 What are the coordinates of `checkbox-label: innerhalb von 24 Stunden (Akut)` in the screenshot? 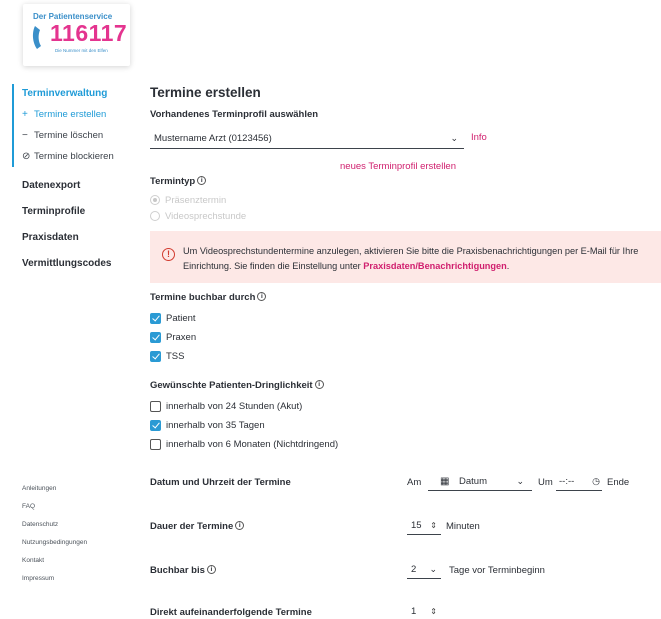 It's located at (234, 406).